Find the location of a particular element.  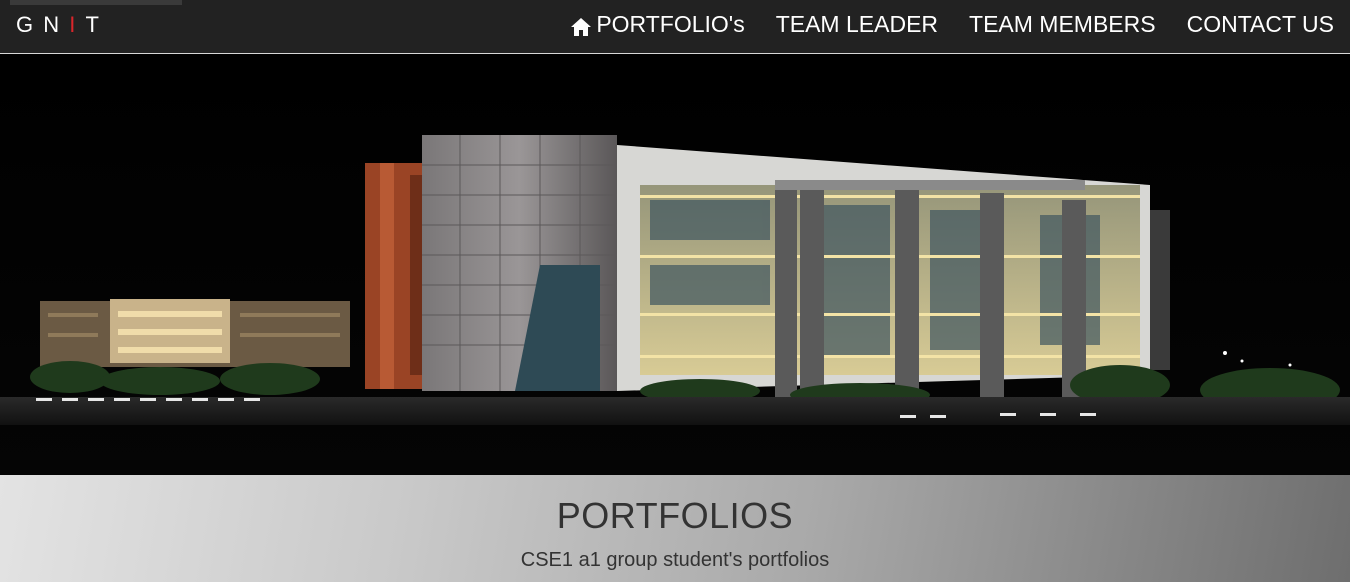

brand-letter: N is located at coordinates (52, 24).